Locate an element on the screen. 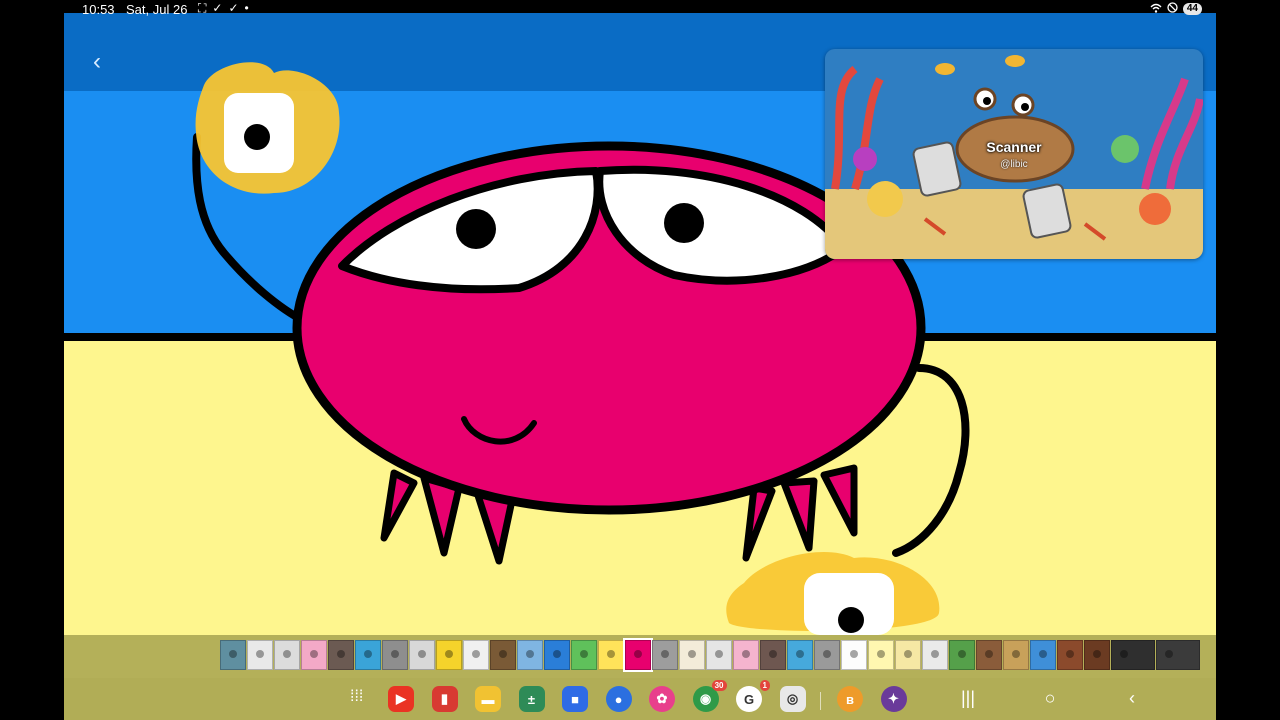  crab-right-pupil is located at coordinates (684, 223).